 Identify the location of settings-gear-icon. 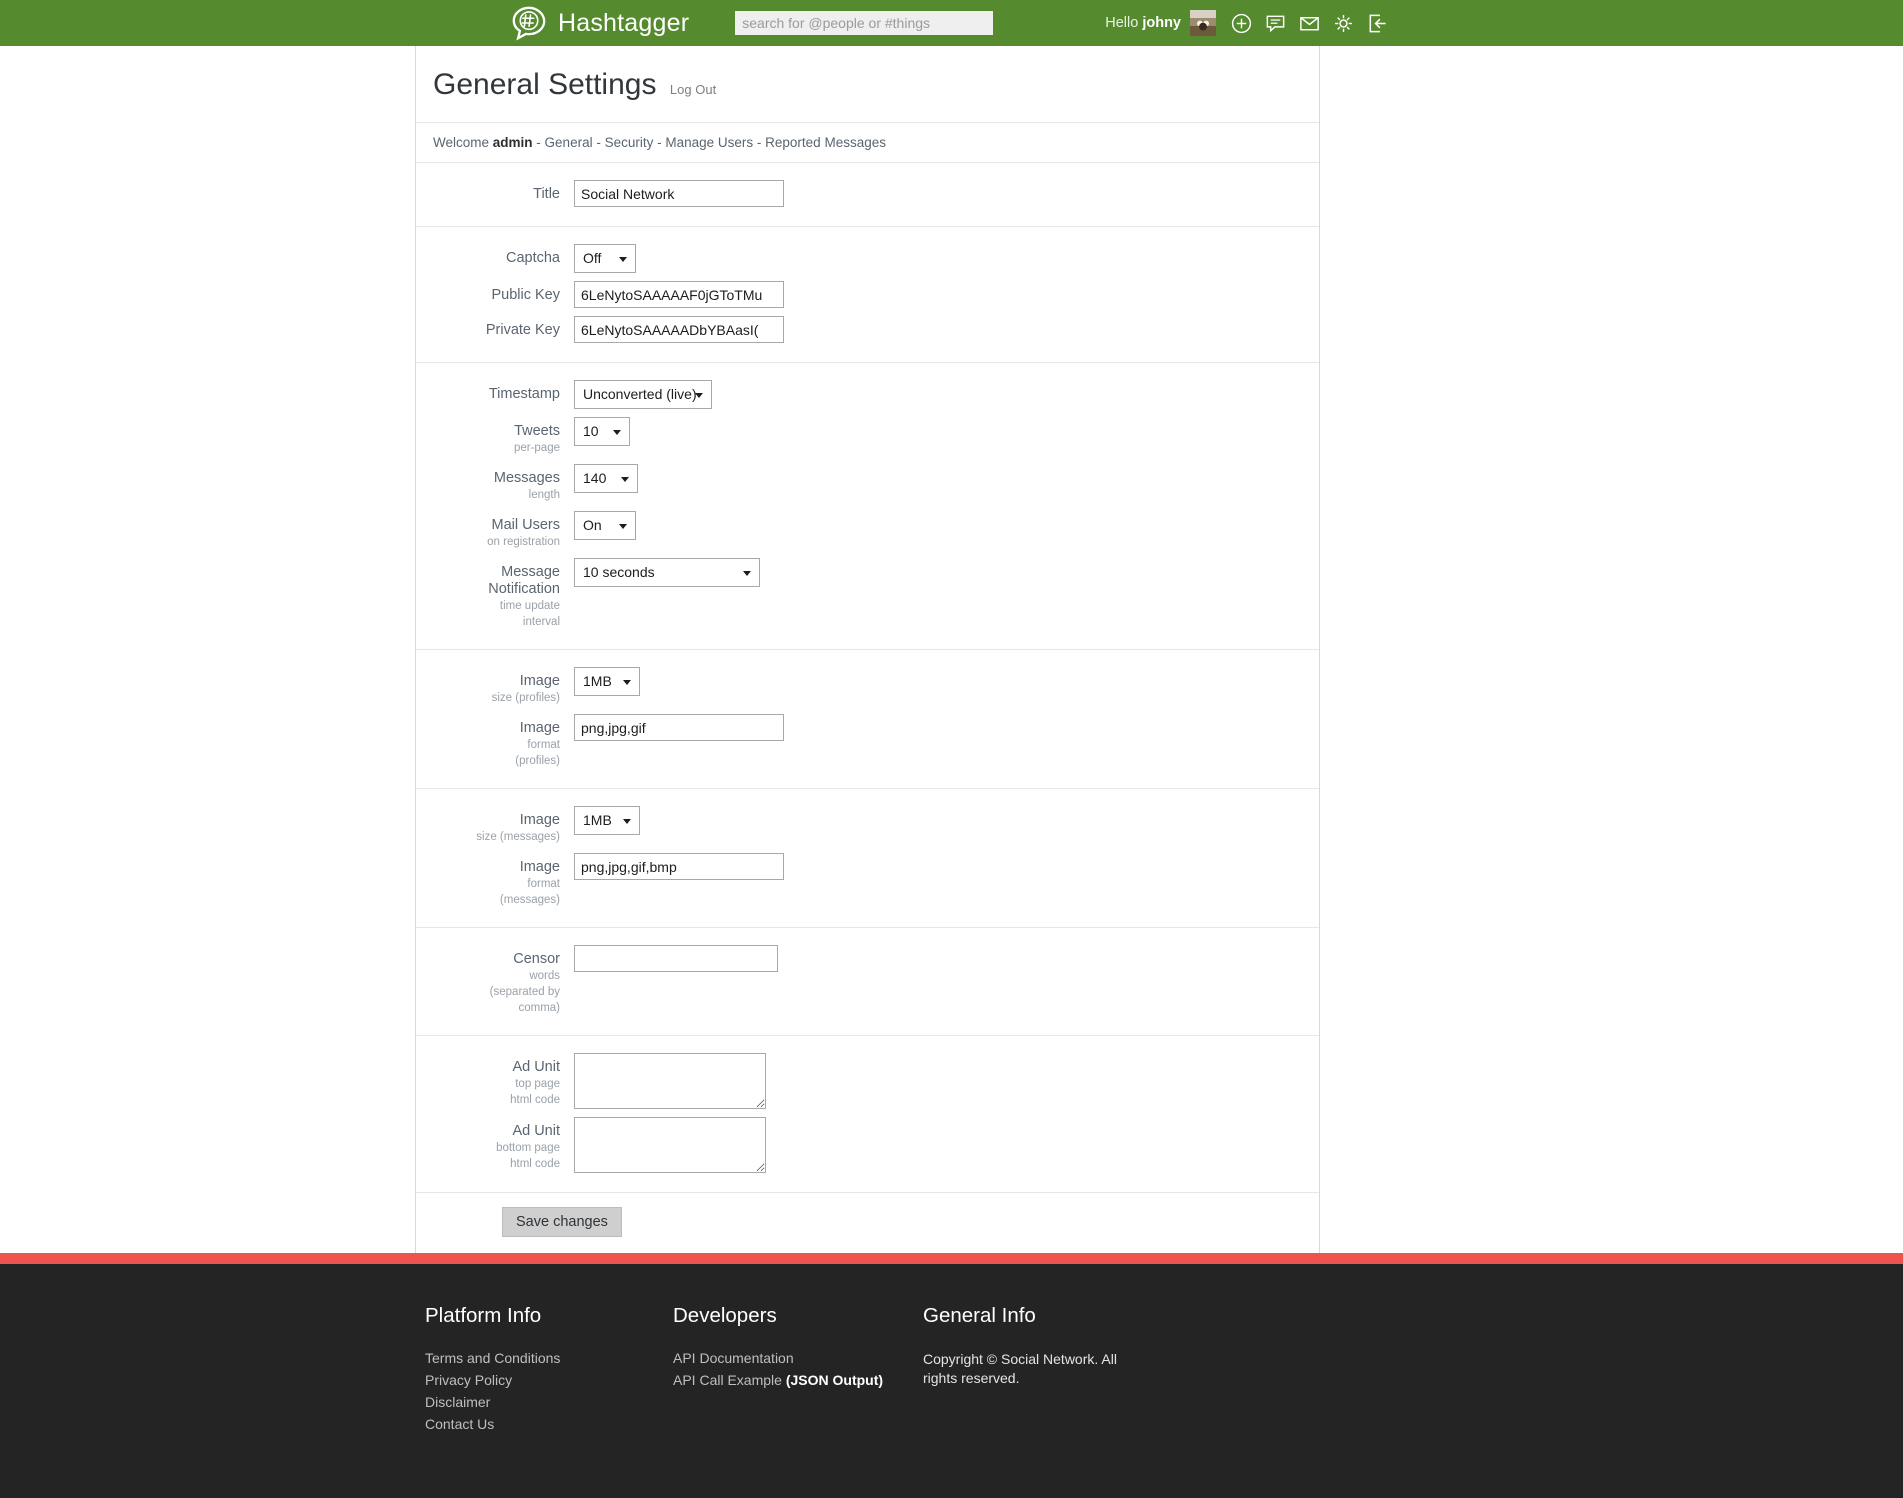
(1343, 23).